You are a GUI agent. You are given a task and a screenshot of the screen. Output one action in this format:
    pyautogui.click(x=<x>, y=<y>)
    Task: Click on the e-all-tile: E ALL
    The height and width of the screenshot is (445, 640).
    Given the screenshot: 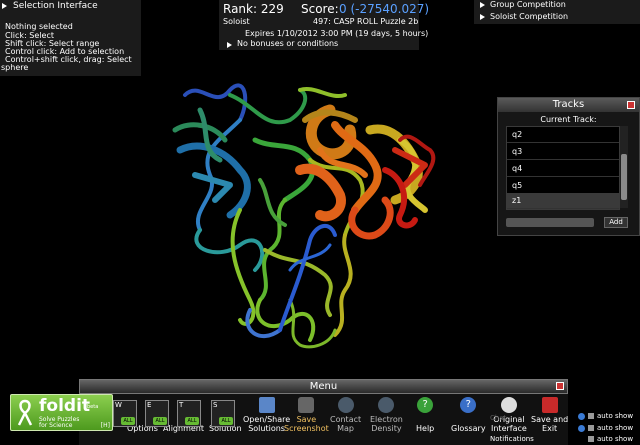 What is the action you would take?
    pyautogui.click(x=157, y=413)
    